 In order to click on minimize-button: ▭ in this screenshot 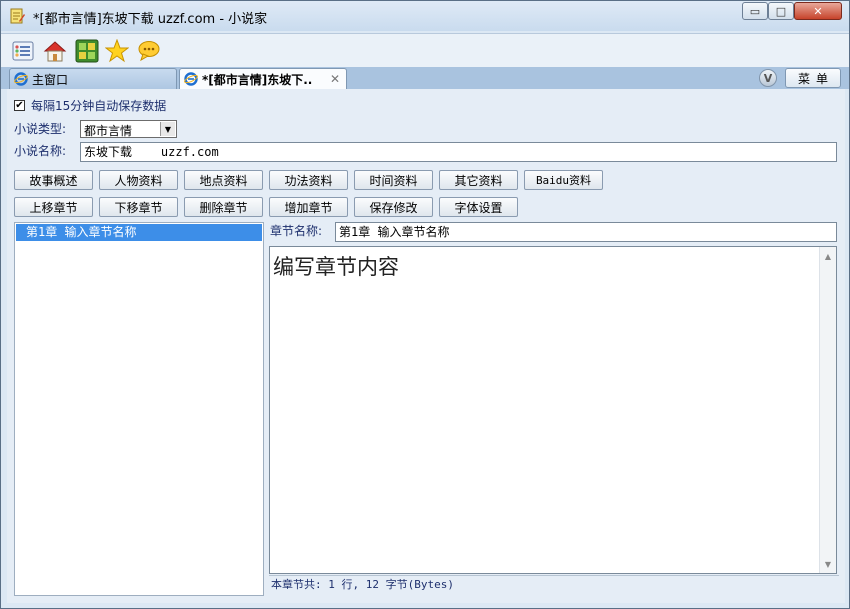, I will do `click(755, 11)`.